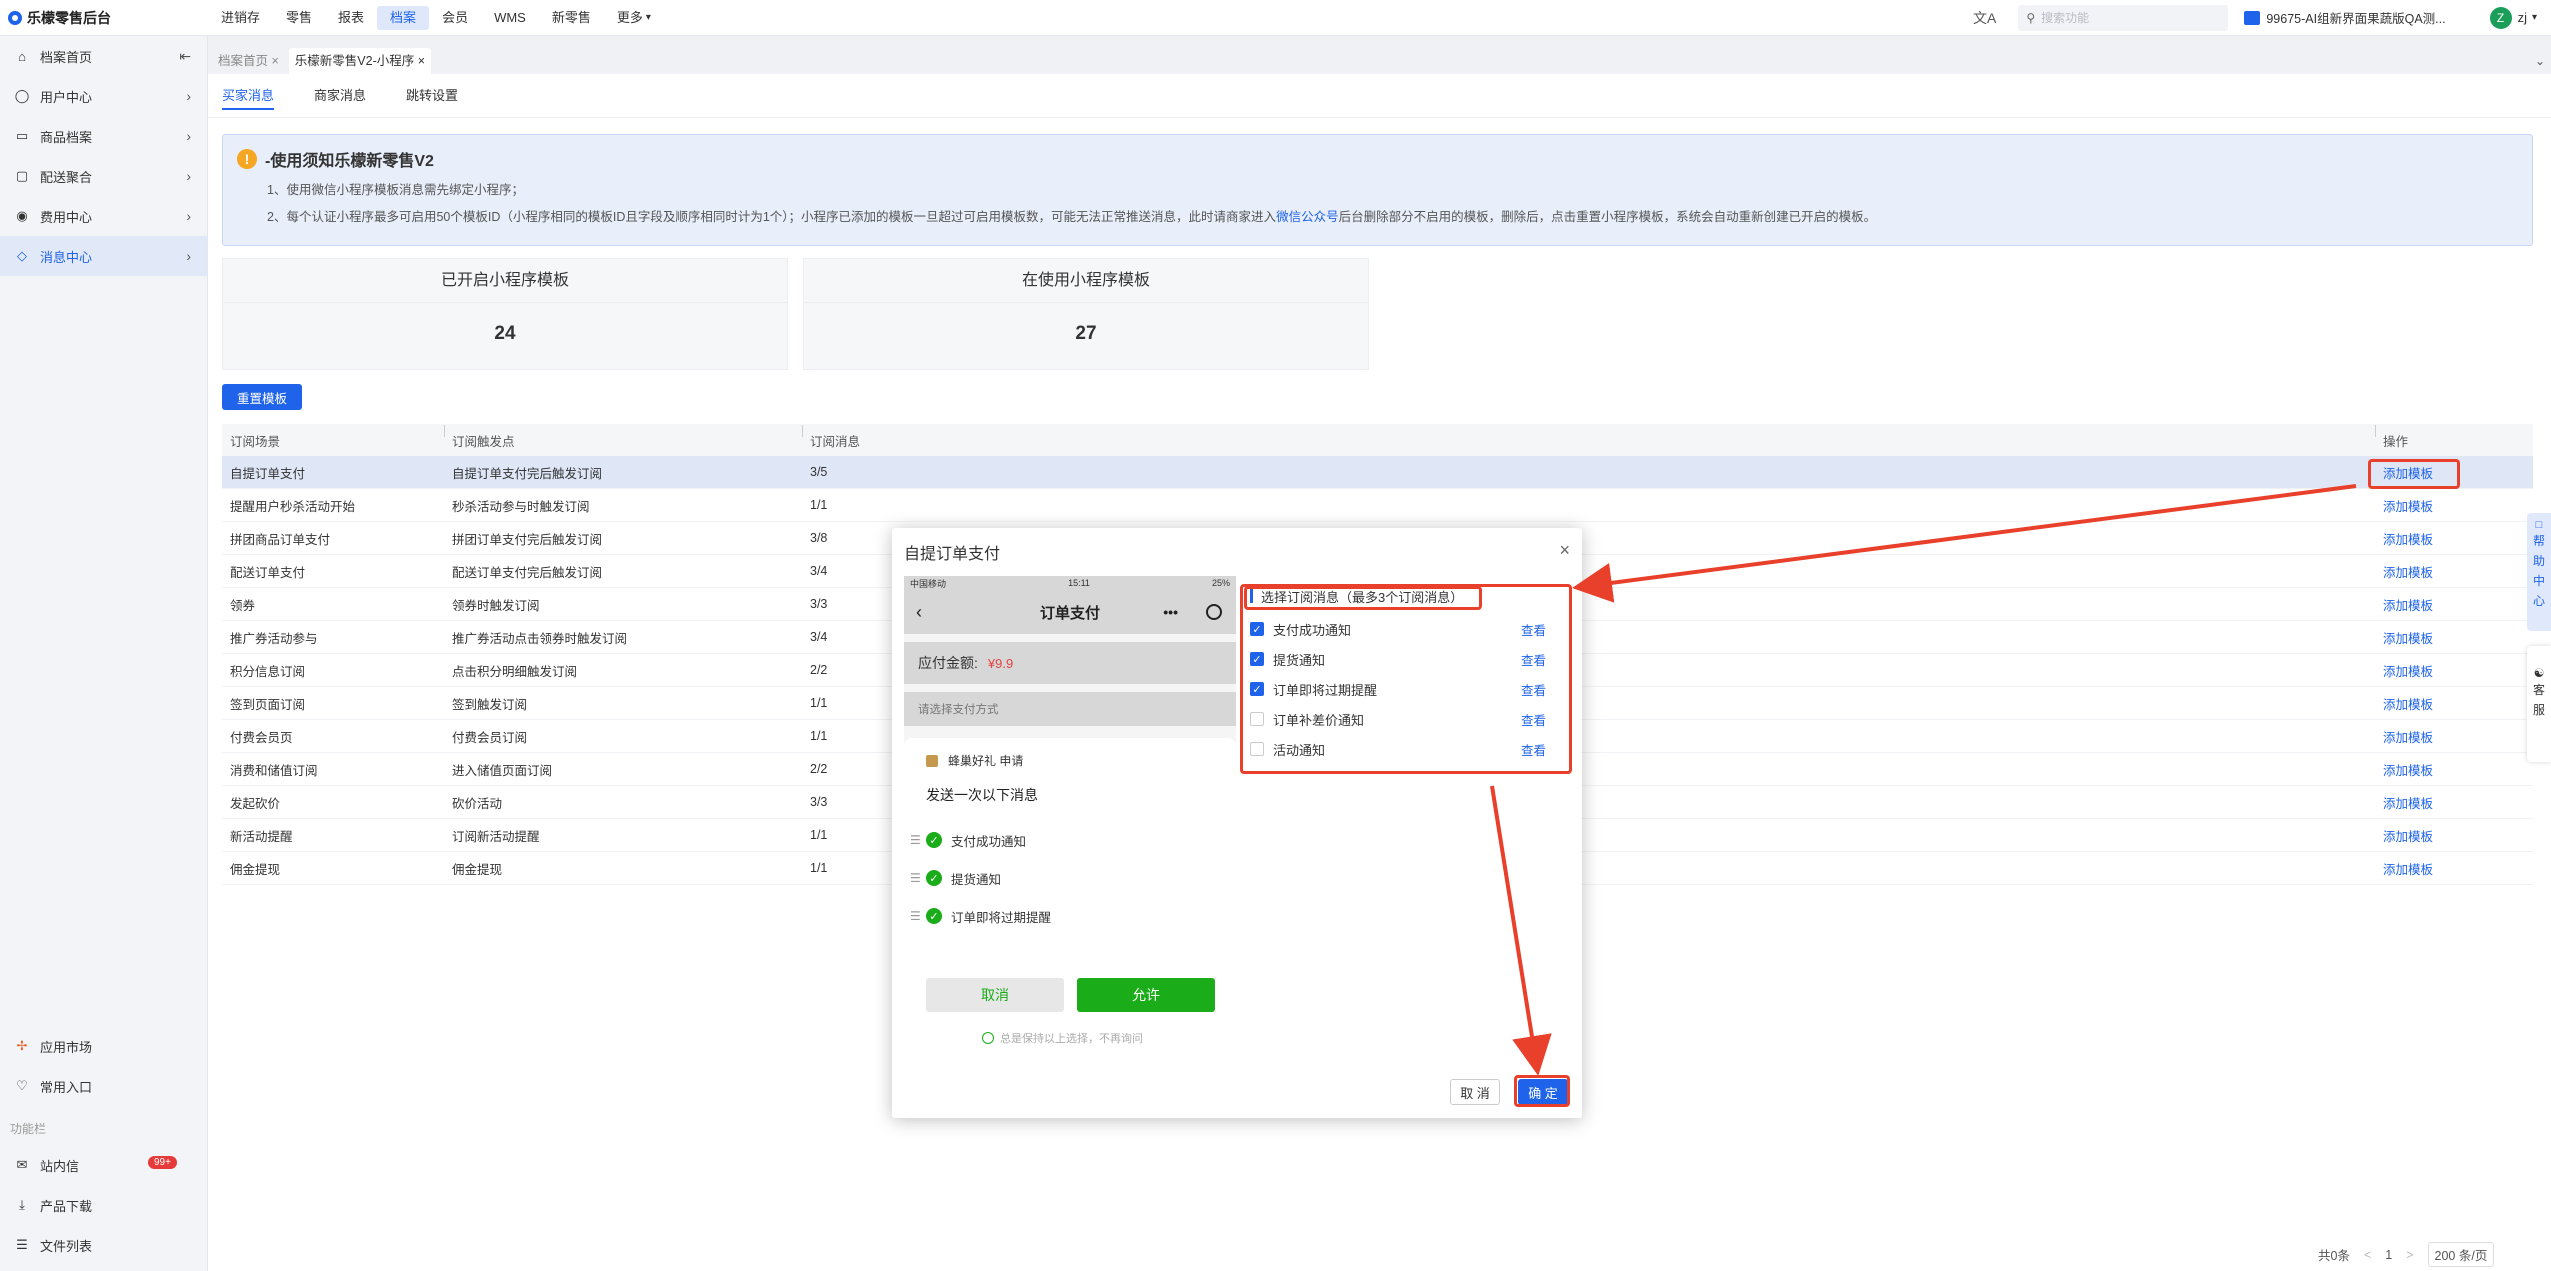 The height and width of the screenshot is (1271, 2551). Describe the element at coordinates (2500, 17) in the screenshot. I see `avatar: Z` at that location.